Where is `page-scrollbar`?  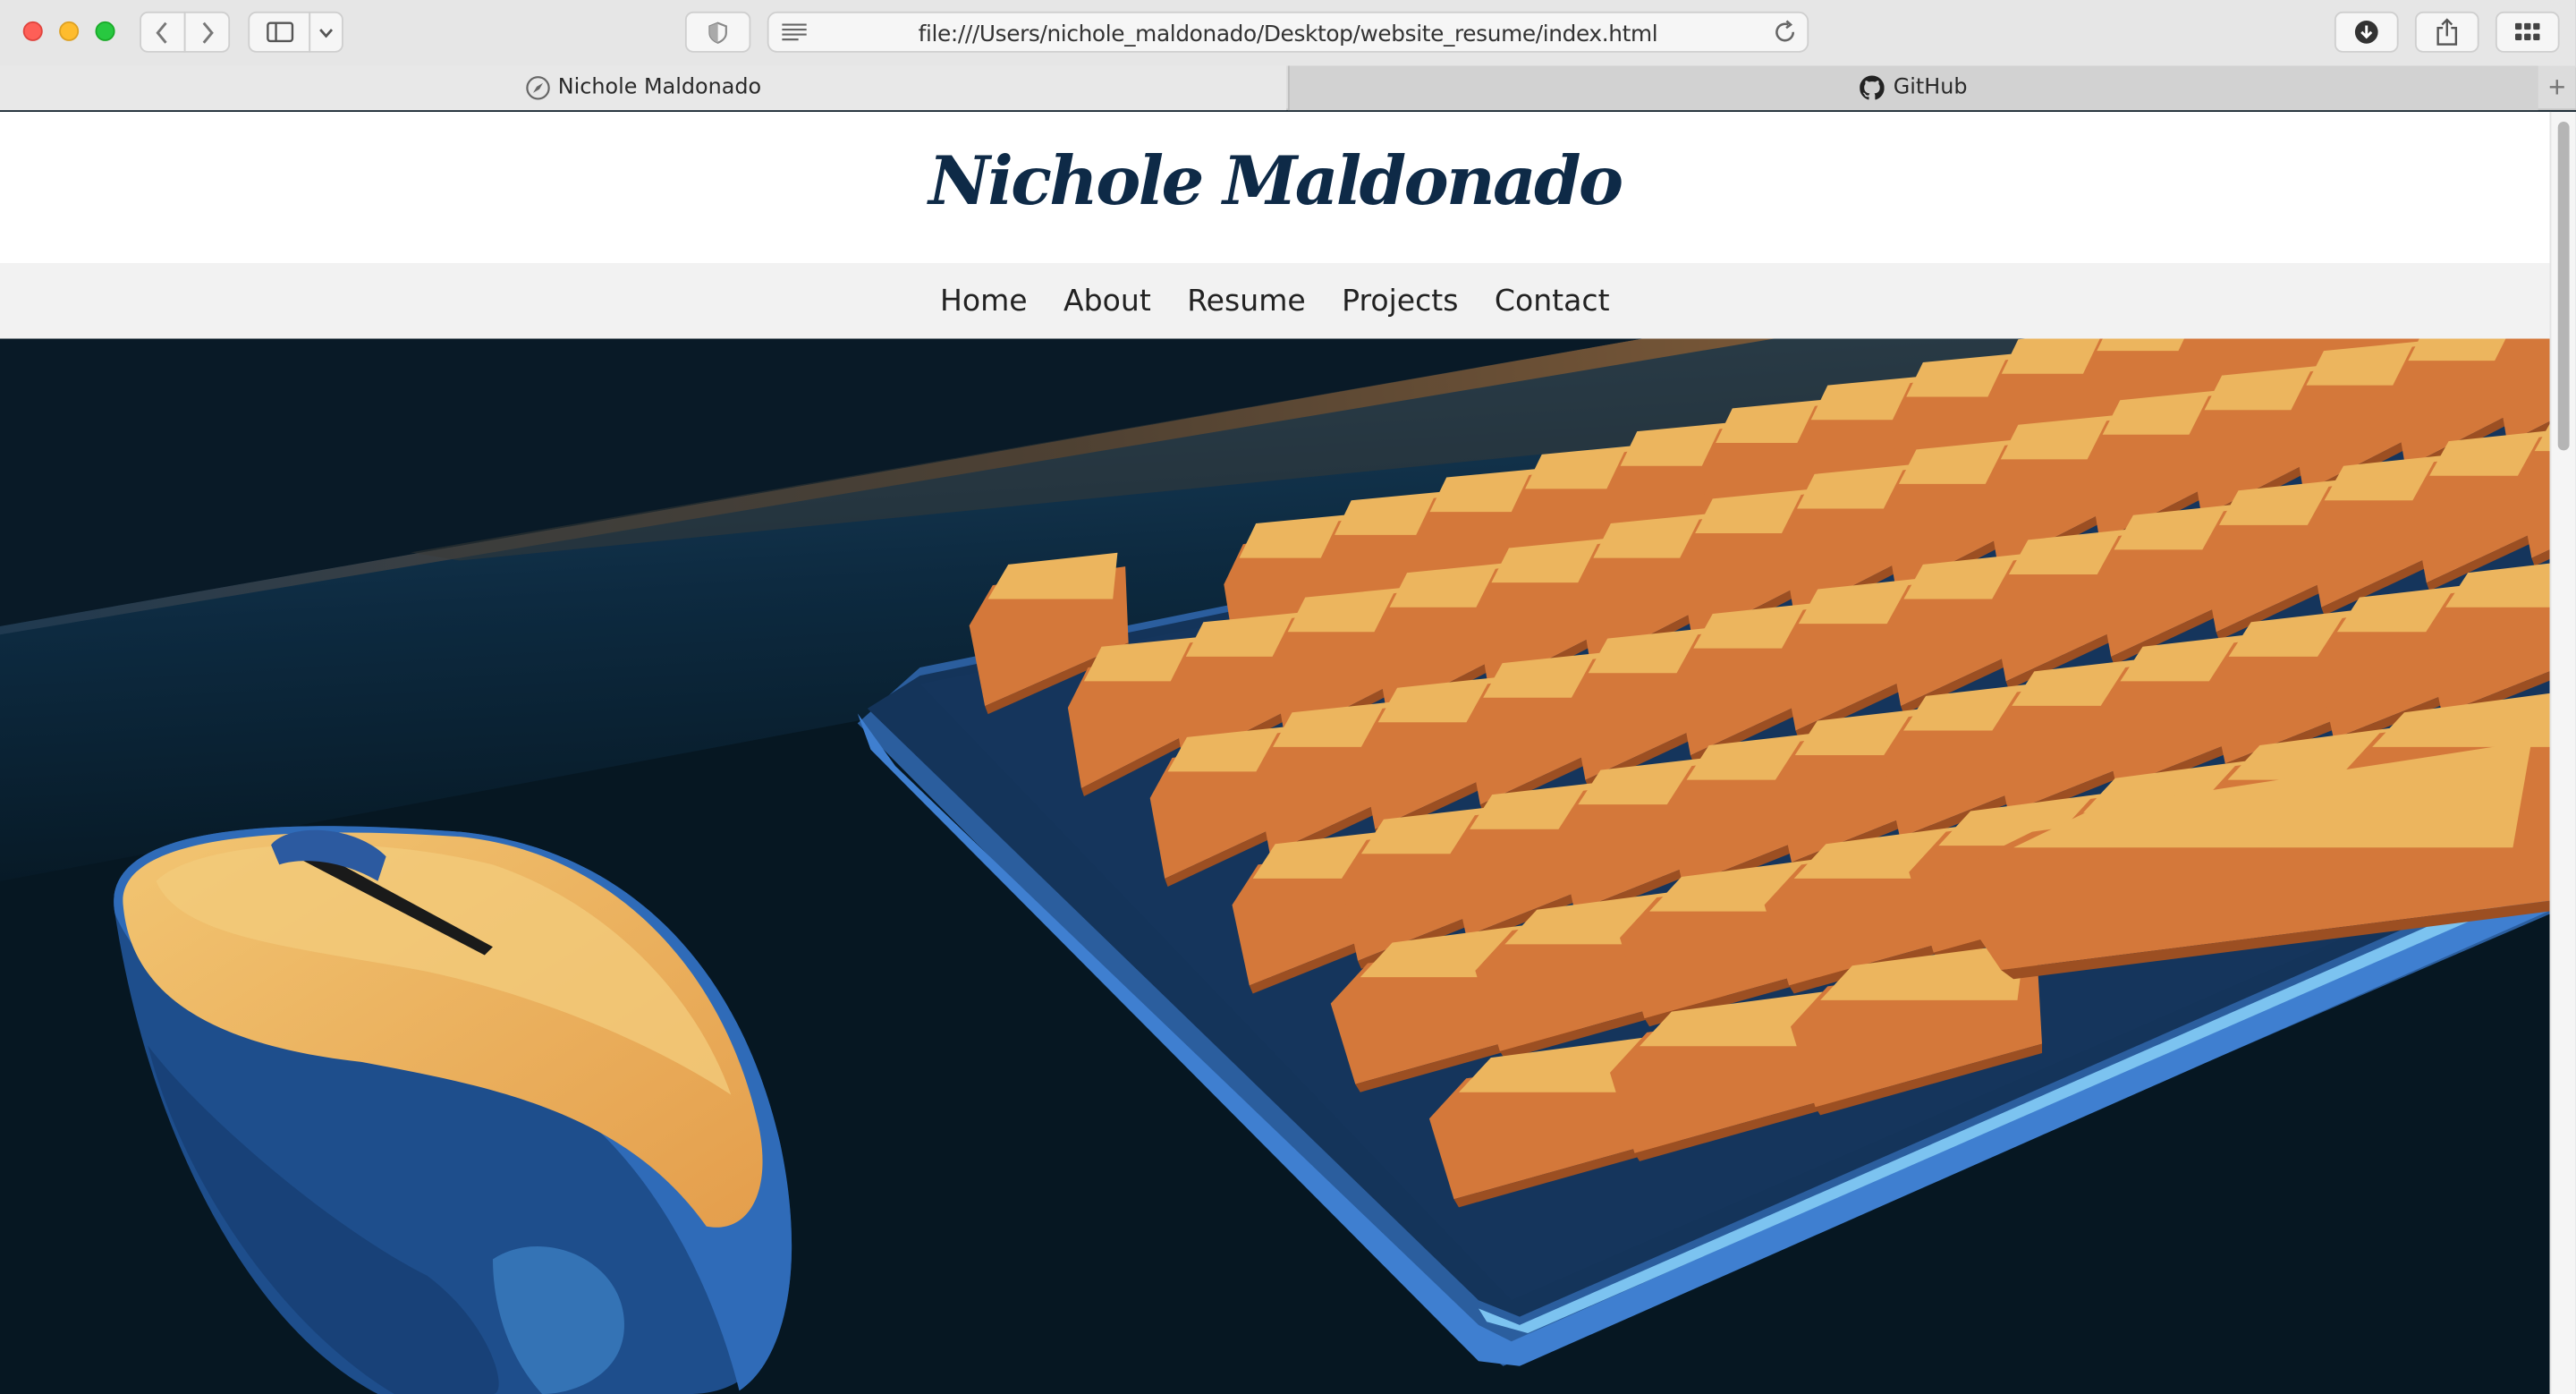 page-scrollbar is located at coordinates (2562, 752).